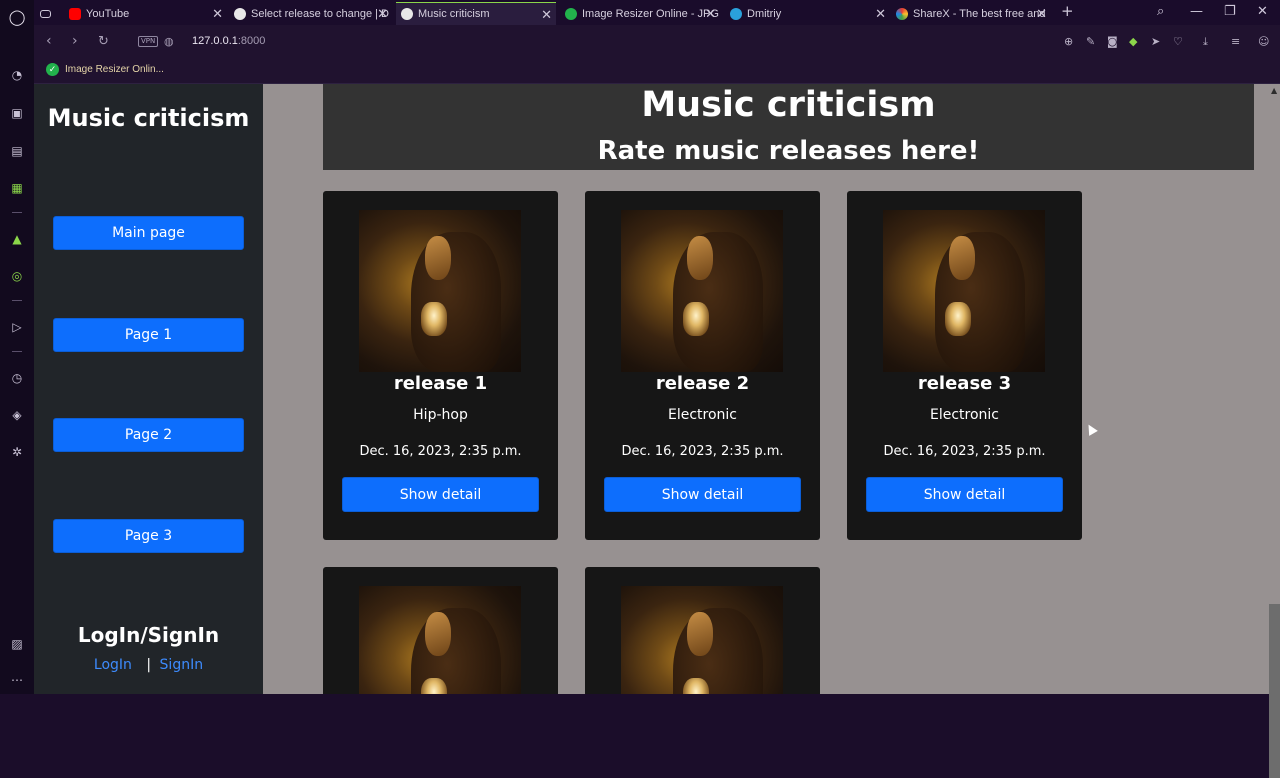 This screenshot has height=778, width=1280. I want to click on youtube-icon, so click(75, 13).